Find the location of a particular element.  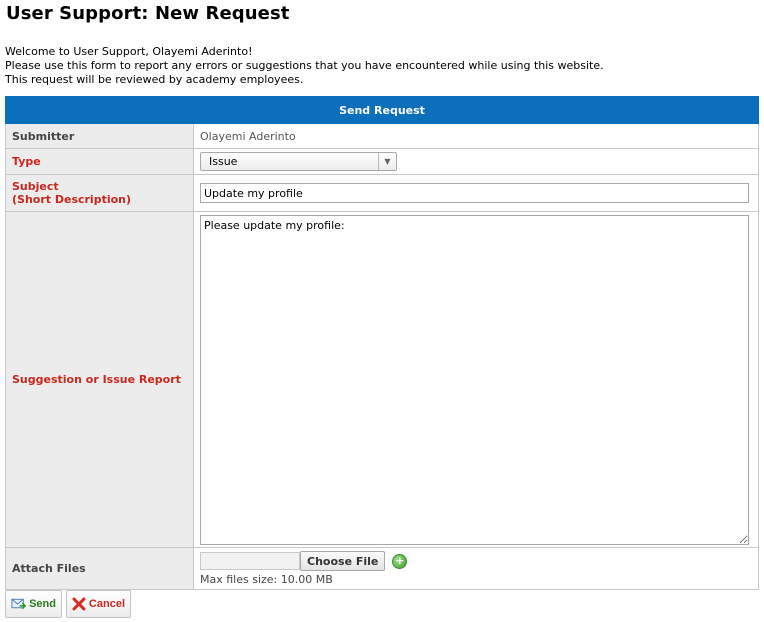

type-select: Issue ▼ is located at coordinates (298, 161).